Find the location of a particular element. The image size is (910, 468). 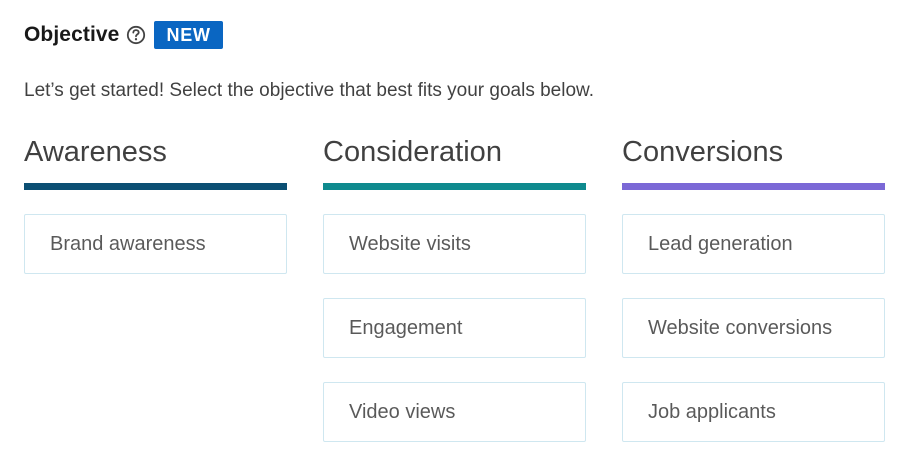

question-circle-icon is located at coordinates (136, 35).